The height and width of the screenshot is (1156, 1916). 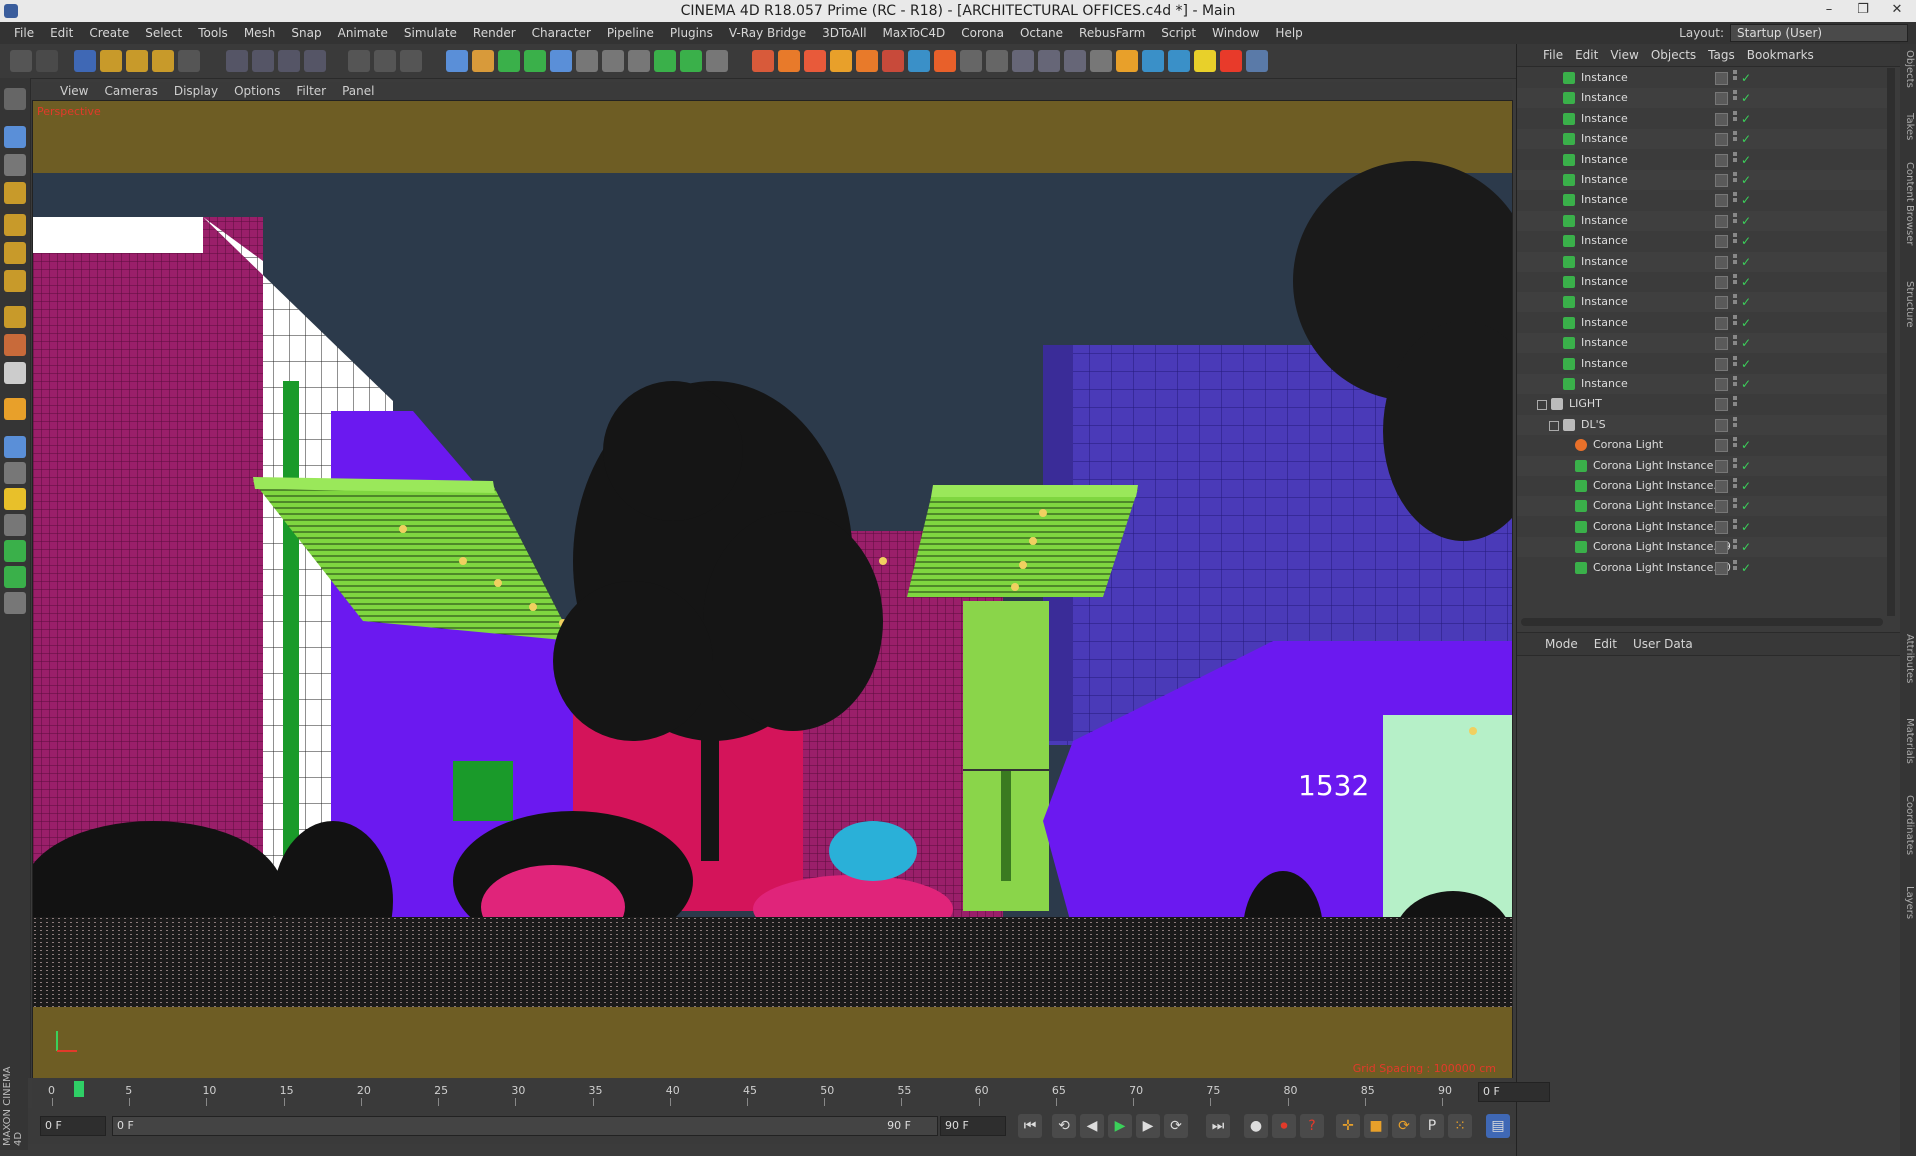 What do you see at coordinates (613, 61) in the screenshot?
I see `camera-icon` at bounding box center [613, 61].